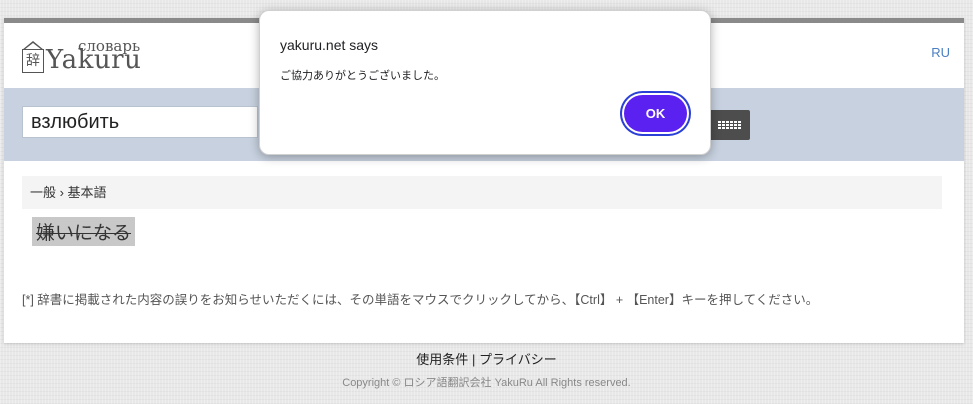  I want to click on logo-word: Yakuru, so click(94, 60).